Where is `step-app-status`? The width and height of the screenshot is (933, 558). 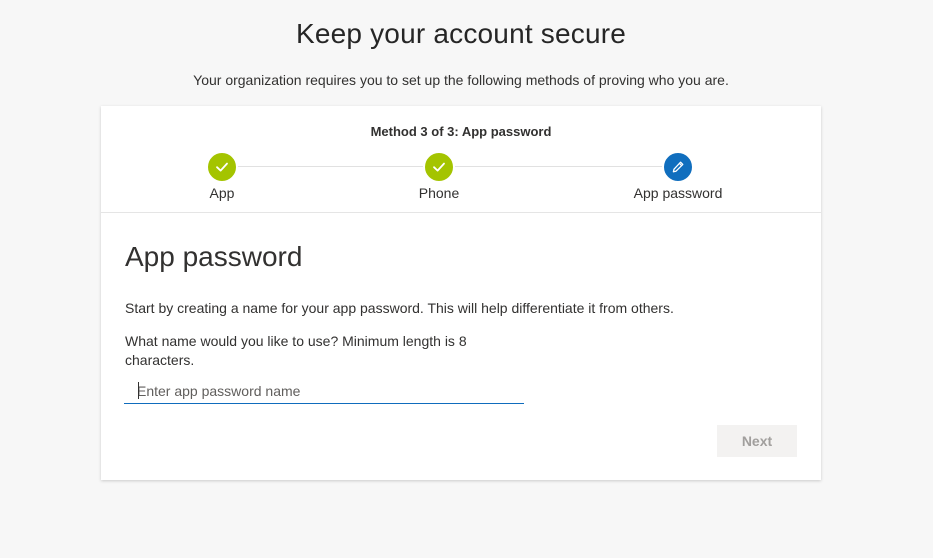
step-app-status is located at coordinates (222, 167).